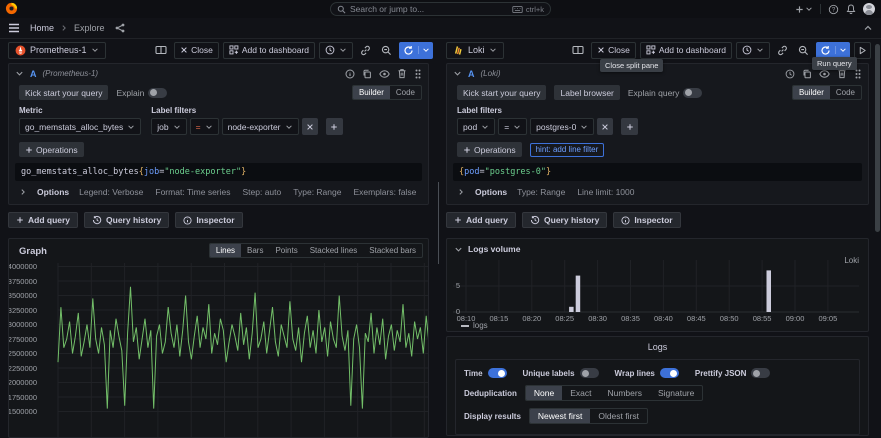 This screenshot has width=881, height=438. What do you see at coordinates (560, 416) in the screenshot?
I see `display-newest-first: Newest first` at bounding box center [560, 416].